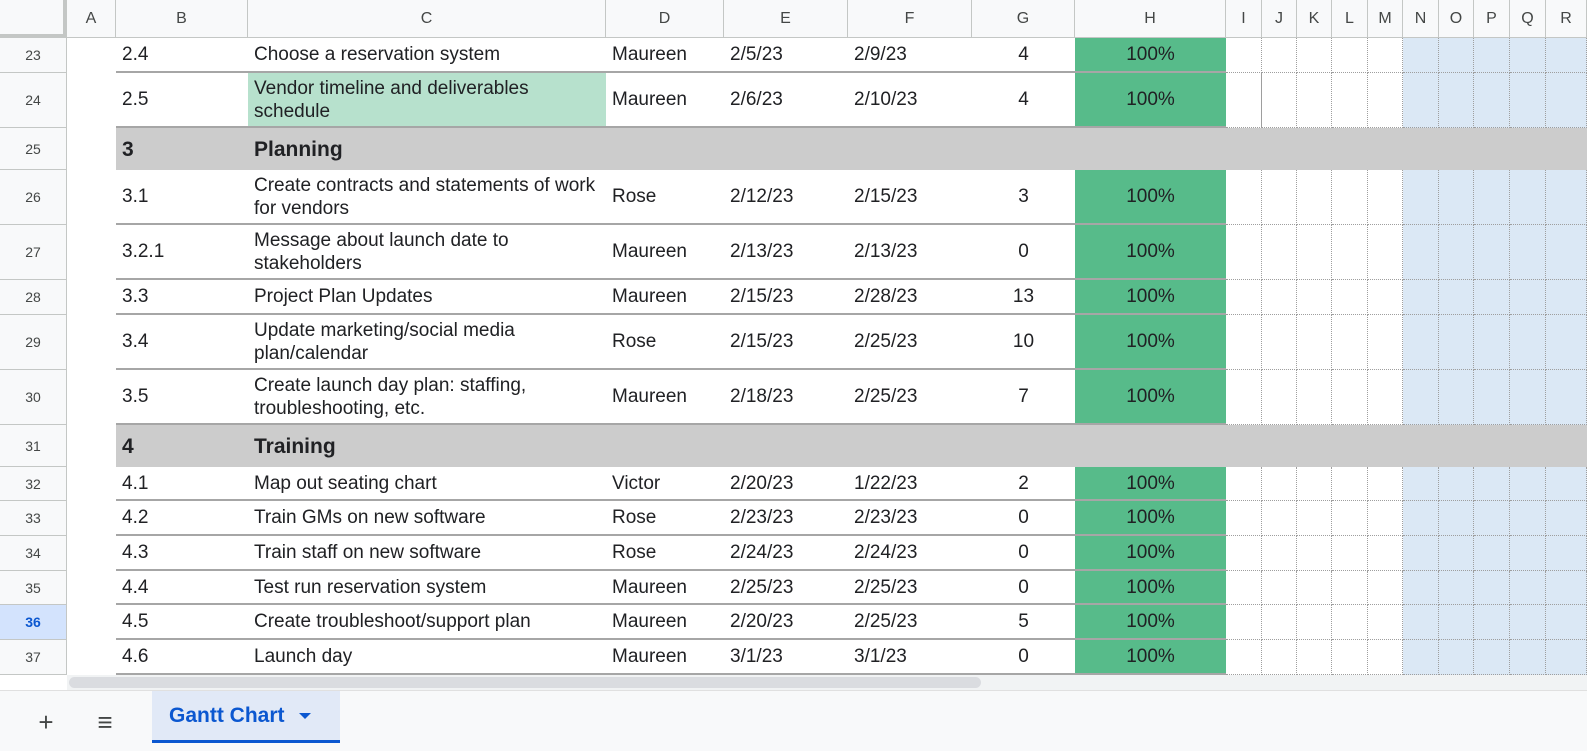 This screenshot has width=1587, height=751. Describe the element at coordinates (427, 19) in the screenshot. I see `column-header-c: C` at that location.